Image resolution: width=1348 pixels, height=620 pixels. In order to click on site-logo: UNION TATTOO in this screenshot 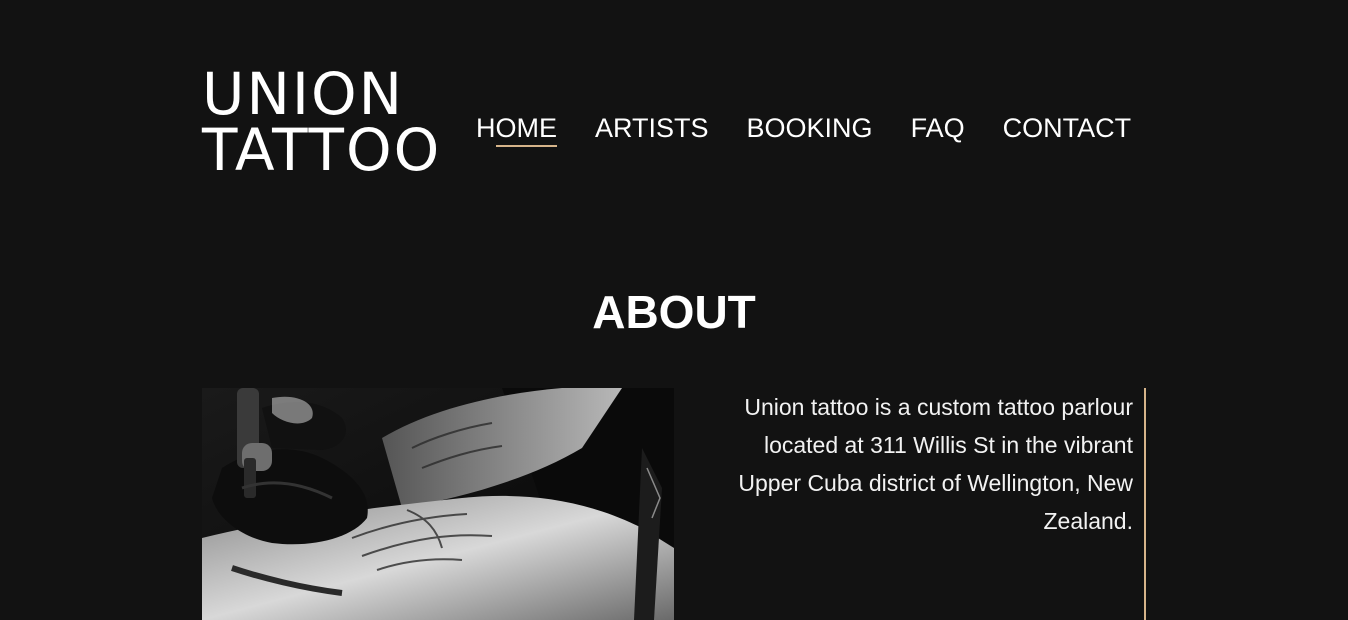, I will do `click(322, 122)`.